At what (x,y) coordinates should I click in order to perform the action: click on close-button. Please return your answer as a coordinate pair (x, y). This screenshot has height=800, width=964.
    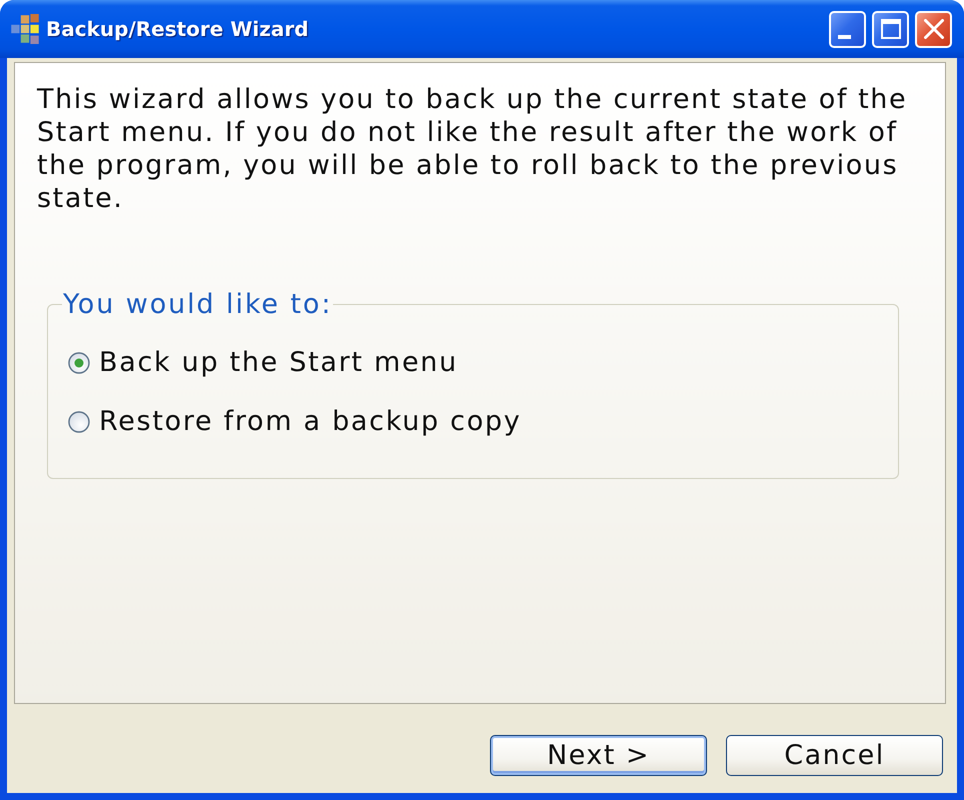
    Looking at the image, I should click on (933, 29).